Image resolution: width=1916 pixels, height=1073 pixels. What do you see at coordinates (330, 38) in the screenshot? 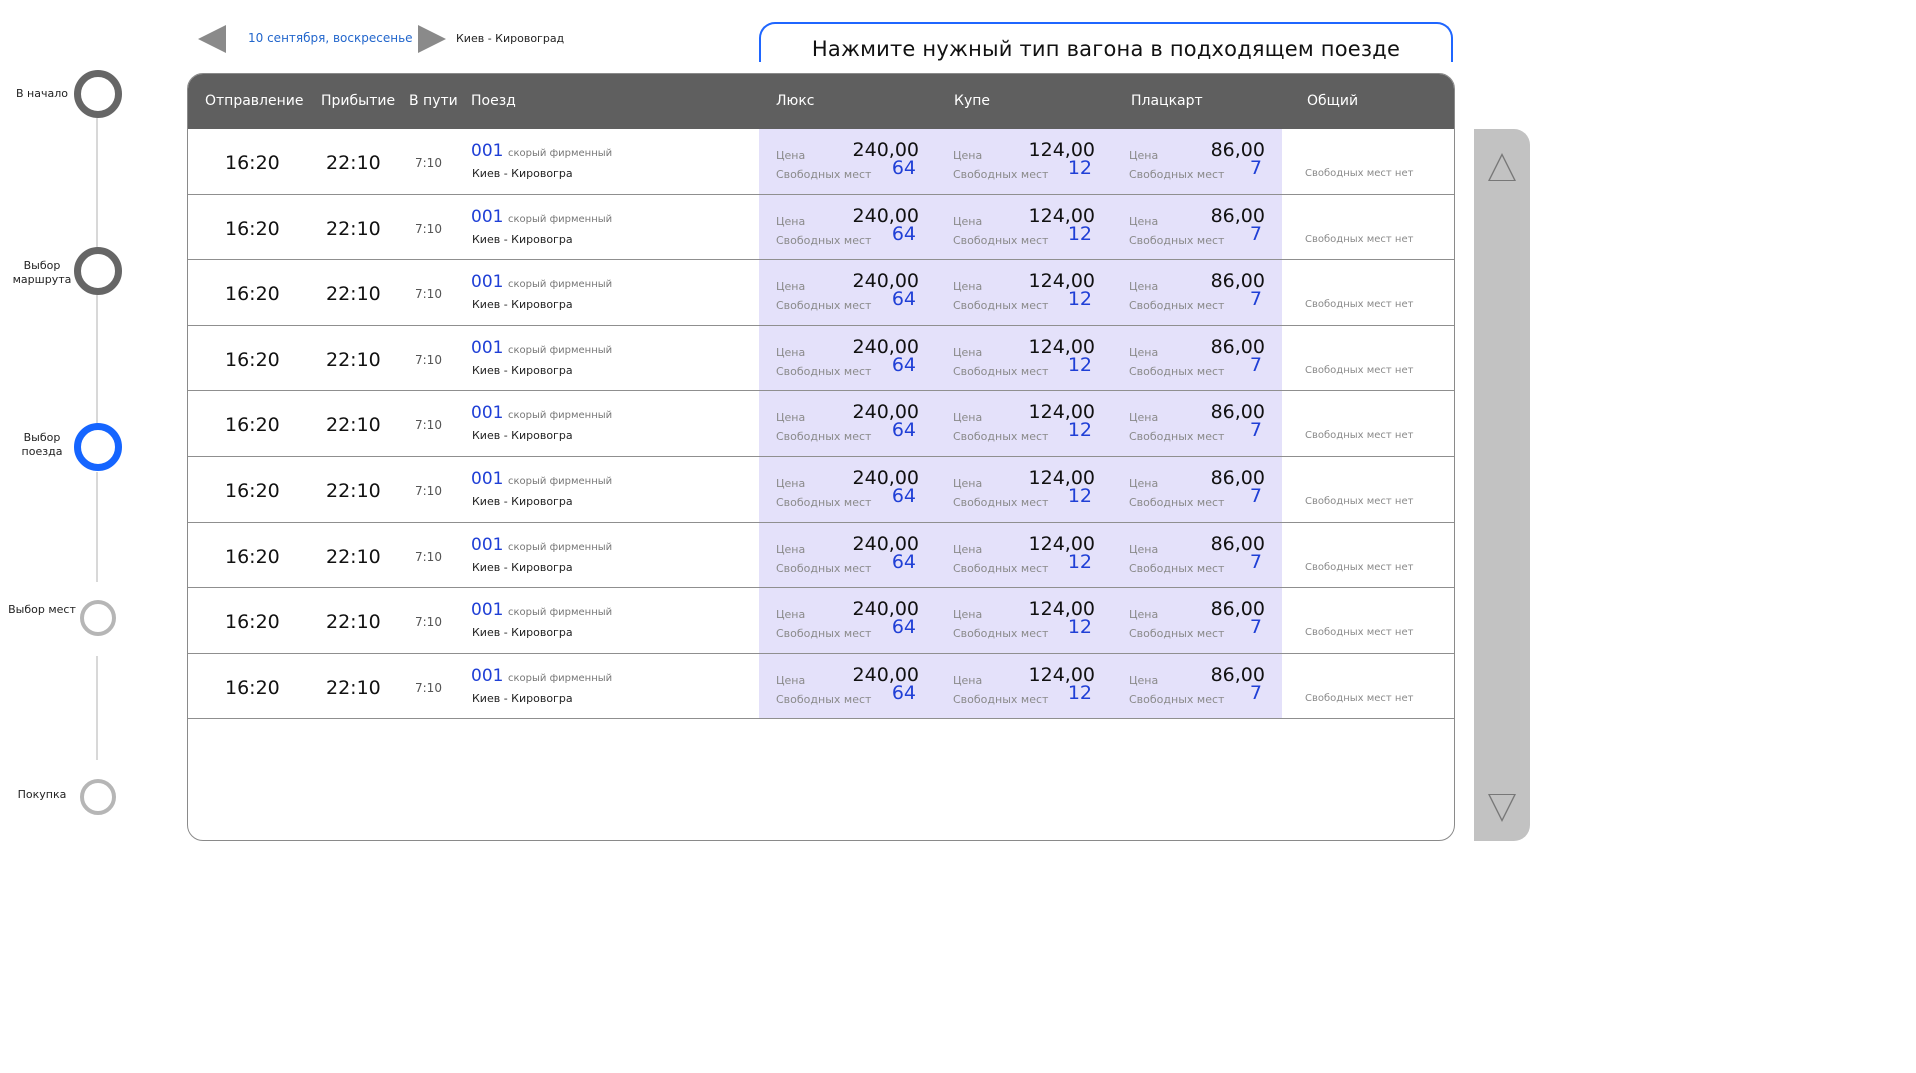
I see `date-link: 10 сентября, воскресенье` at bounding box center [330, 38].